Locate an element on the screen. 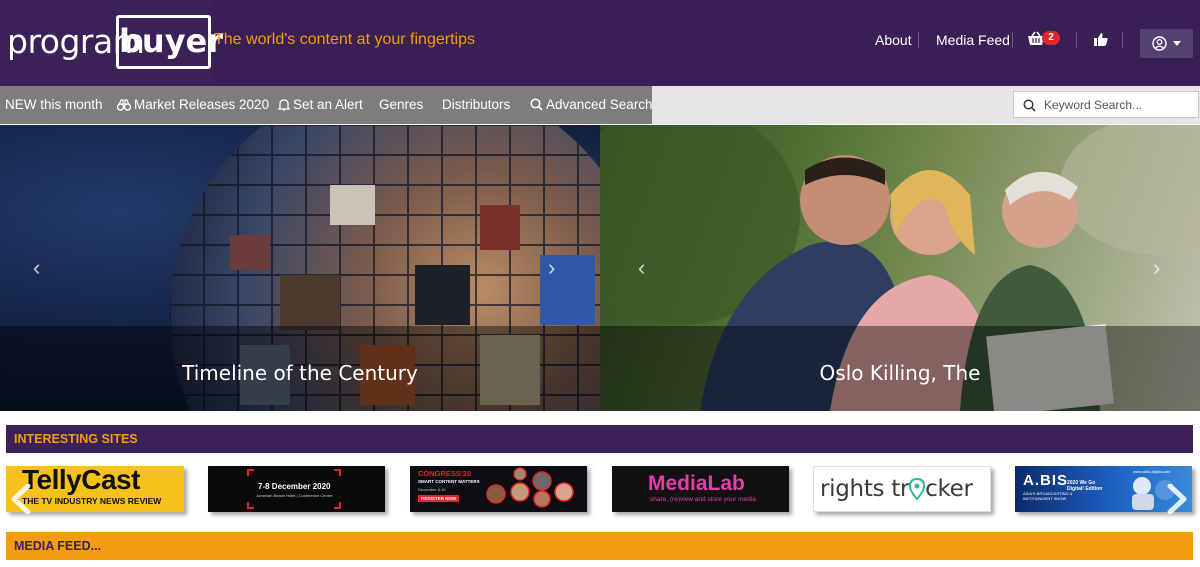  logo-text-buyer: buyer is located at coordinates (169, 42).